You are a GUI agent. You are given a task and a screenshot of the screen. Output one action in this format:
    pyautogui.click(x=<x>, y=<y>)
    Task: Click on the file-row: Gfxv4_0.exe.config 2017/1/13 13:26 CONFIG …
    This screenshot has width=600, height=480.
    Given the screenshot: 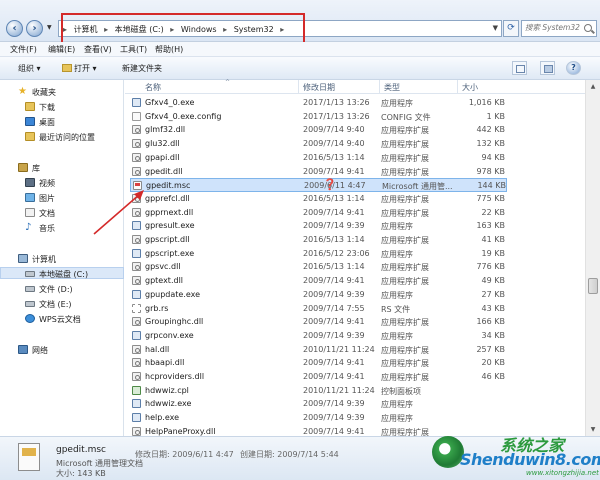 What is the action you would take?
    pyautogui.click(x=318, y=117)
    